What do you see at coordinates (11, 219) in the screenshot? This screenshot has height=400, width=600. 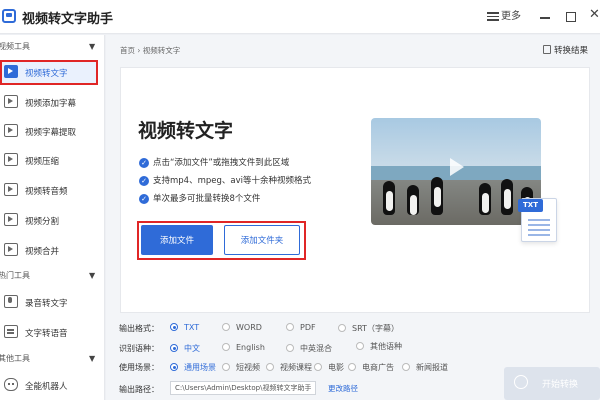 I see `split-icon` at bounding box center [11, 219].